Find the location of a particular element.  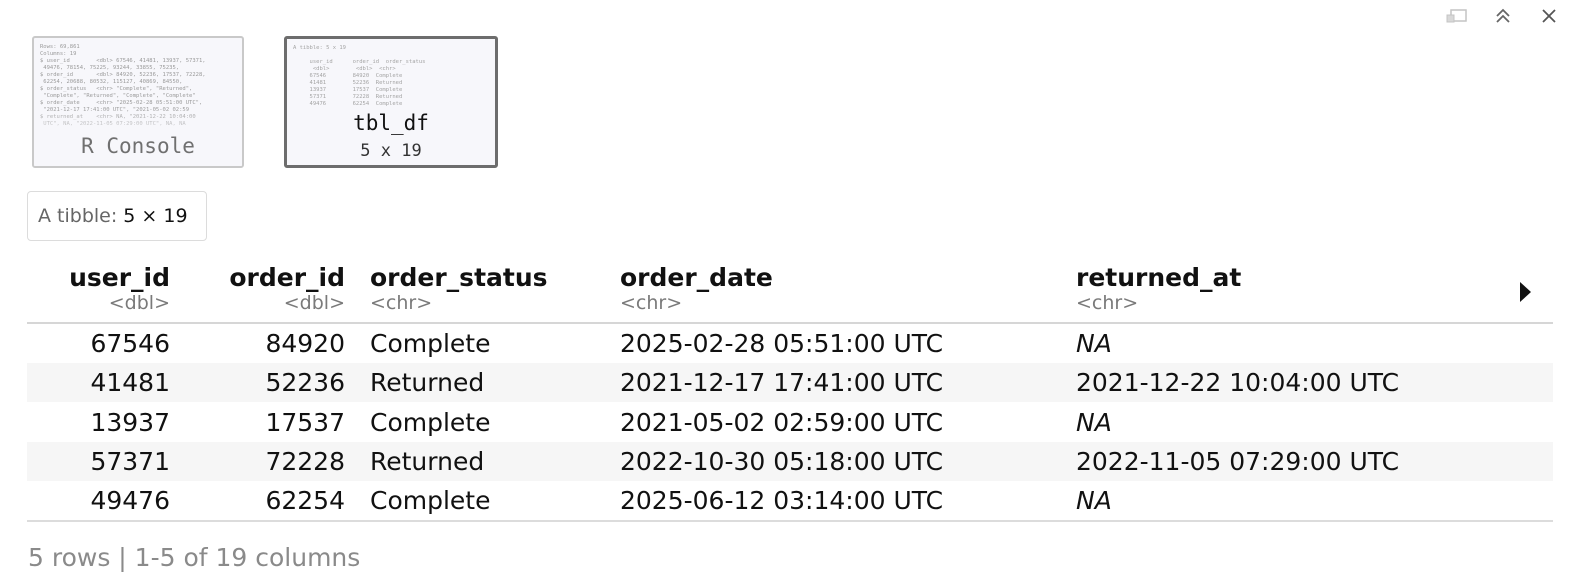

column-header-user-id: user_id <dbl> is located at coordinates (98, 291).